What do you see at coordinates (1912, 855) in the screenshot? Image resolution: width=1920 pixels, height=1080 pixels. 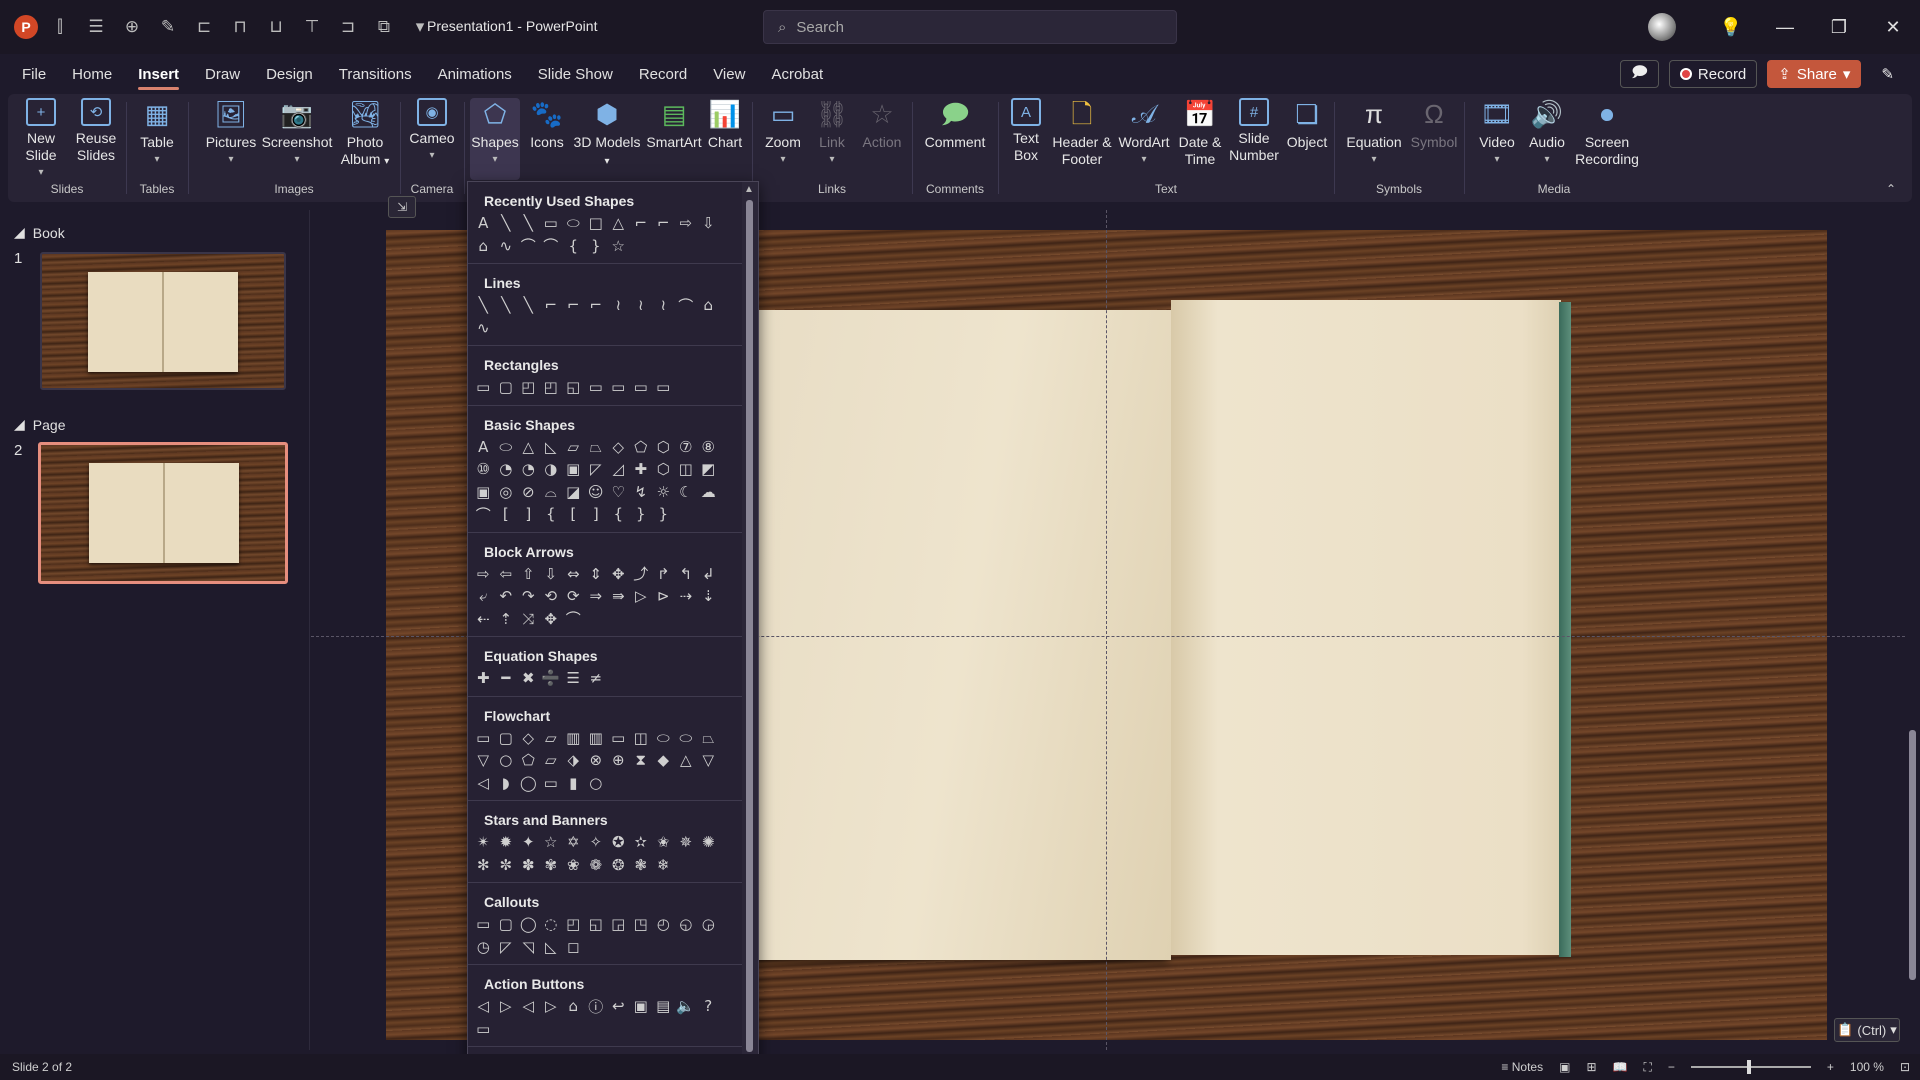 I see `scrollbar-thumb` at bounding box center [1912, 855].